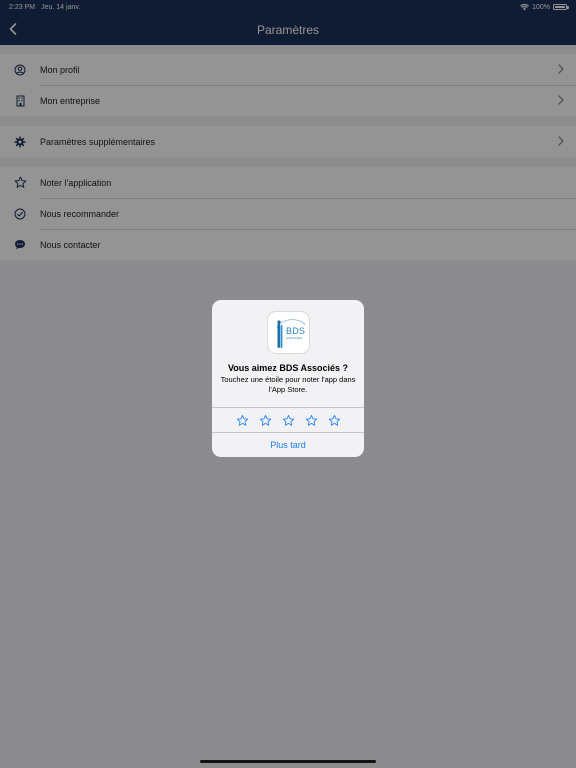 The height and width of the screenshot is (768, 576). What do you see at coordinates (288, 761) in the screenshot?
I see `home-indicator` at bounding box center [288, 761].